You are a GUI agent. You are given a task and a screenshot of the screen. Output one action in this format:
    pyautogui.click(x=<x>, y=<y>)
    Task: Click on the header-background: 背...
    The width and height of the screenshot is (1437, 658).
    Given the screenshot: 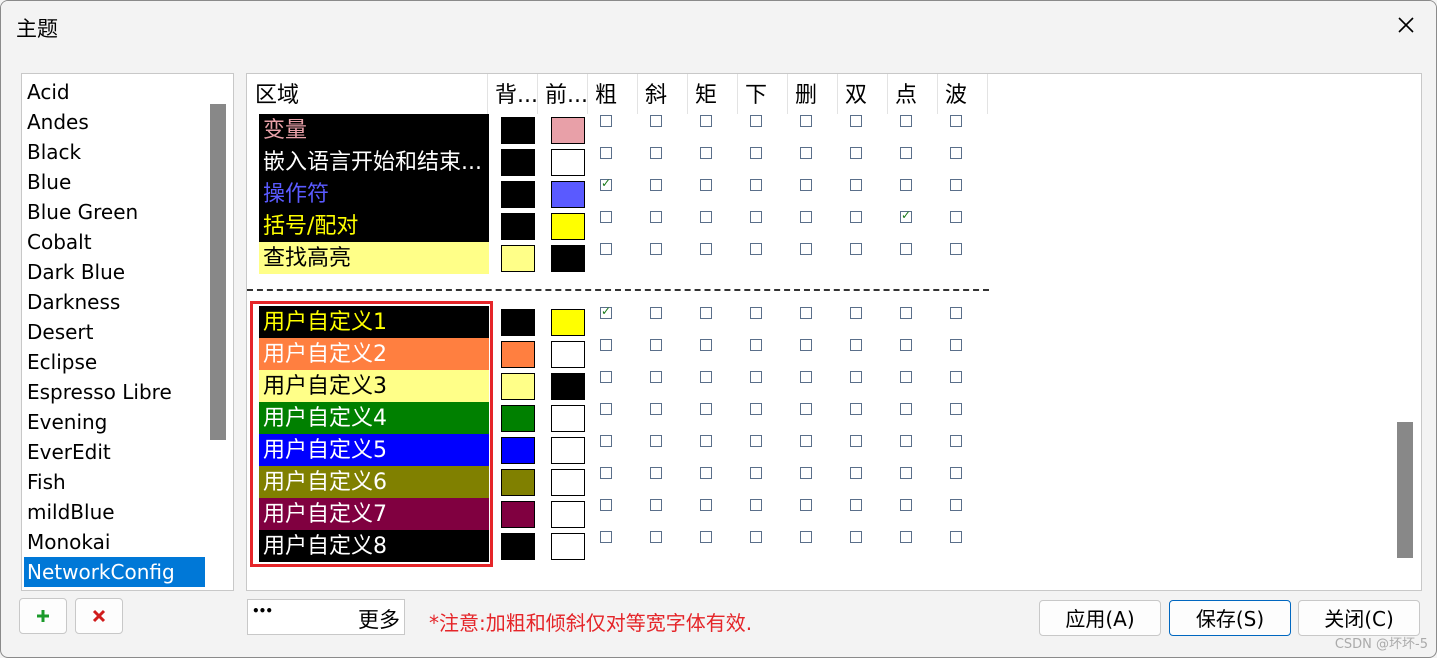 What is the action you would take?
    pyautogui.click(x=516, y=94)
    